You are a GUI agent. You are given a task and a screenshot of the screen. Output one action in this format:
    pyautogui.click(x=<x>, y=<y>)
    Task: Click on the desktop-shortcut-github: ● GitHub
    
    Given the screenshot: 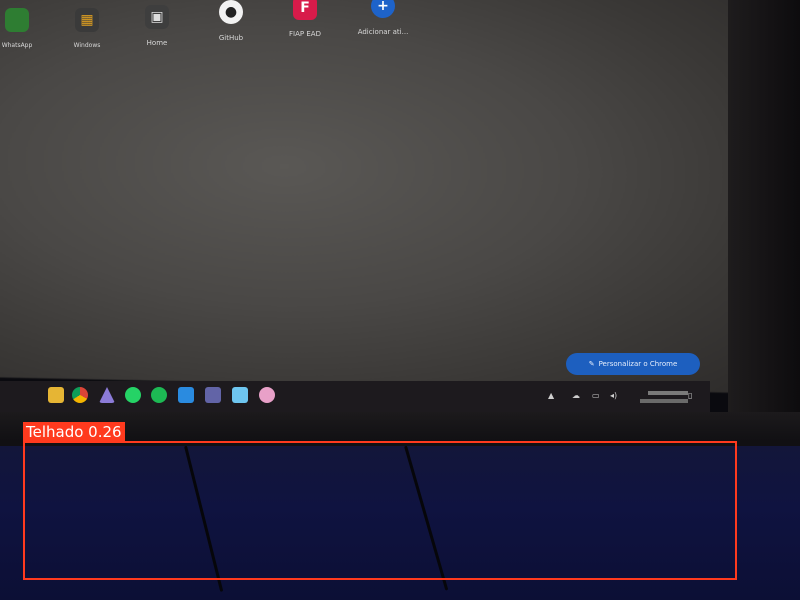 What is the action you would take?
    pyautogui.click(x=231, y=21)
    